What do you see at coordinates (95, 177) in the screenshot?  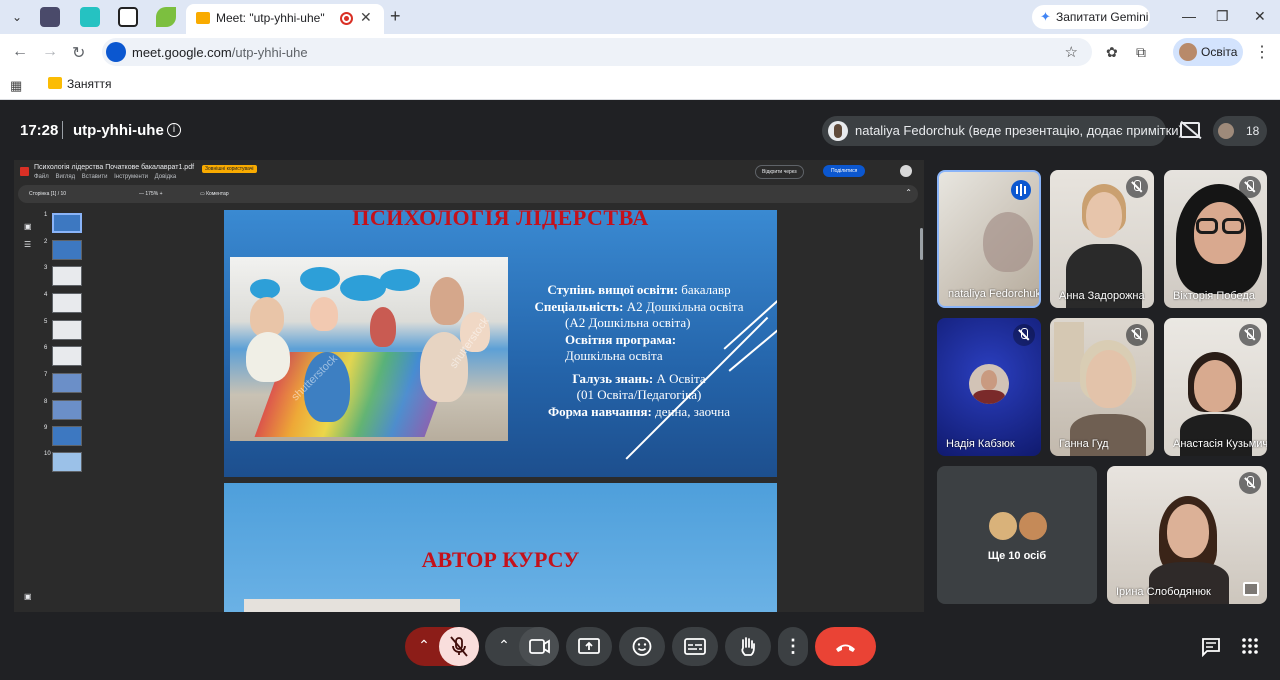 I see `menu-insert: Вставити` at bounding box center [95, 177].